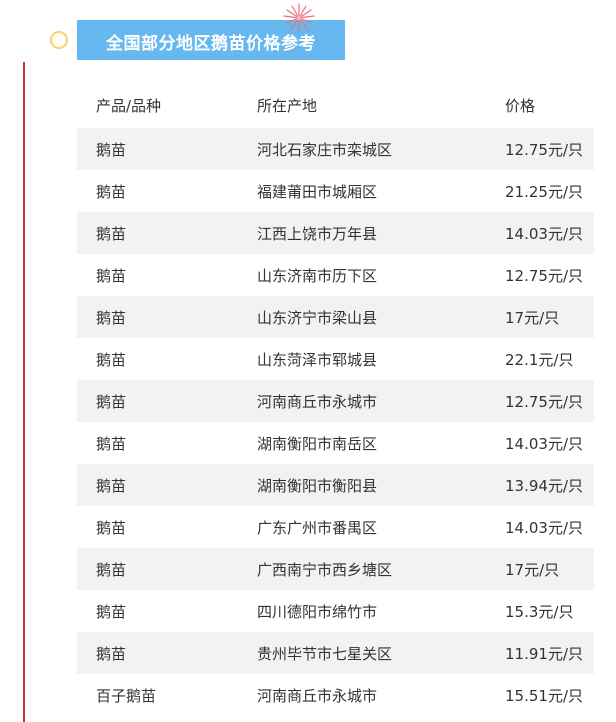 The height and width of the screenshot is (722, 616). I want to click on cell-origin: 河北石家庄市栾城区, so click(325, 149).